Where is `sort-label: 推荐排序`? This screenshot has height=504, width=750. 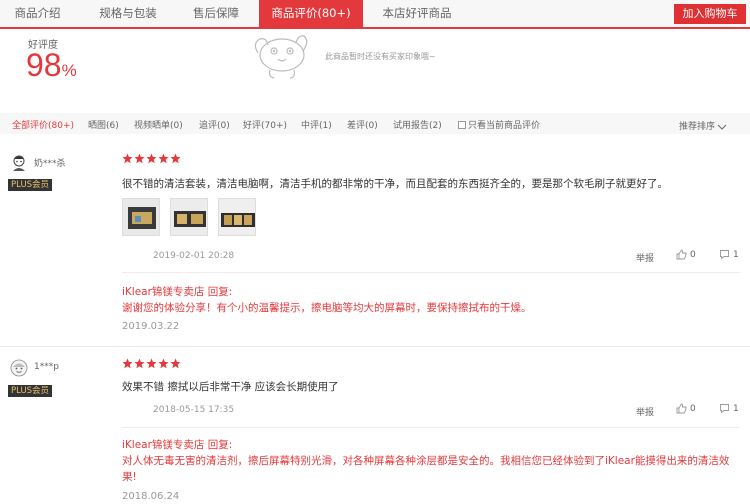
sort-label: 推荐排序 is located at coordinates (697, 127).